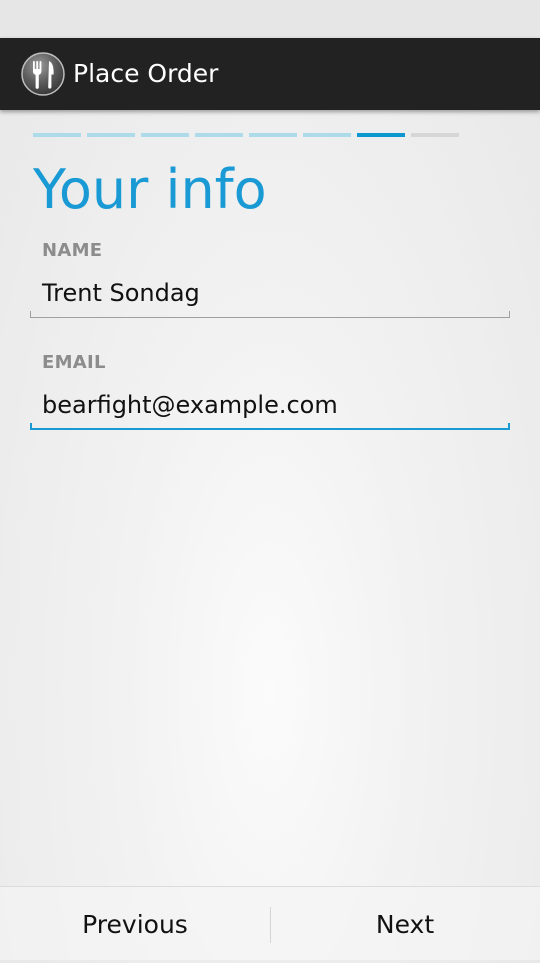 This screenshot has height=963, width=540. Describe the element at coordinates (270, 74) in the screenshot. I see `action-bar: Place Order` at that location.